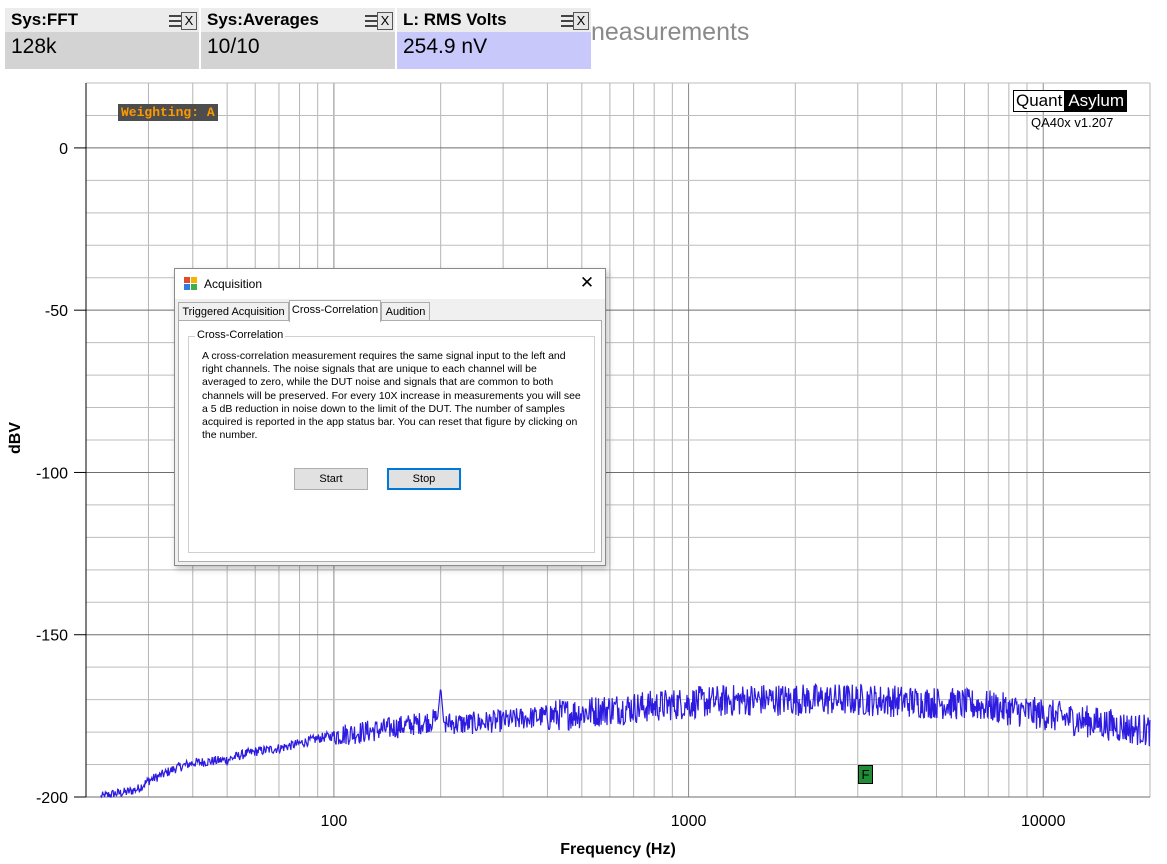 The width and height of the screenshot is (1167, 864). I want to click on x-tick-label: 10000, so click(1043, 821).